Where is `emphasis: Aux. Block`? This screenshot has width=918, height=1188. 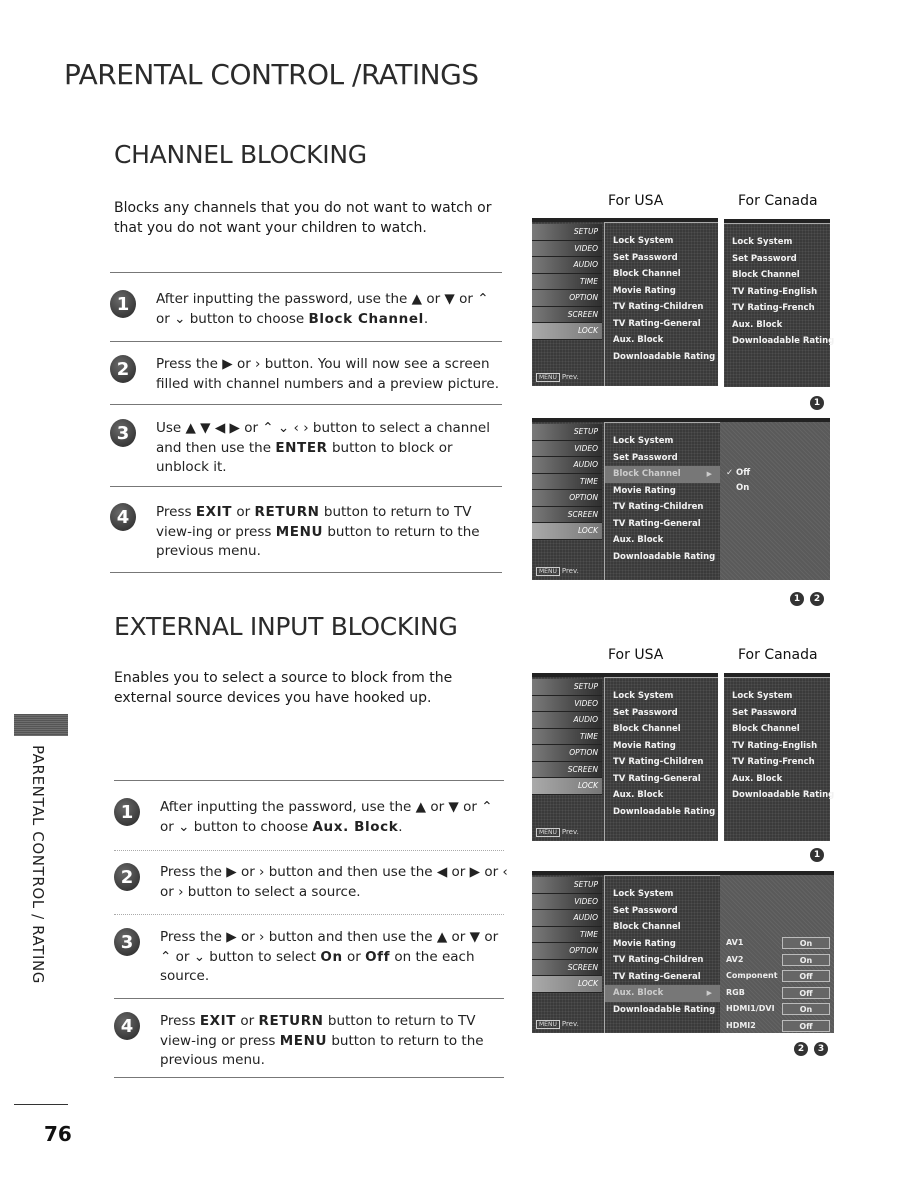
emphasis: Aux. Block is located at coordinates (355, 826).